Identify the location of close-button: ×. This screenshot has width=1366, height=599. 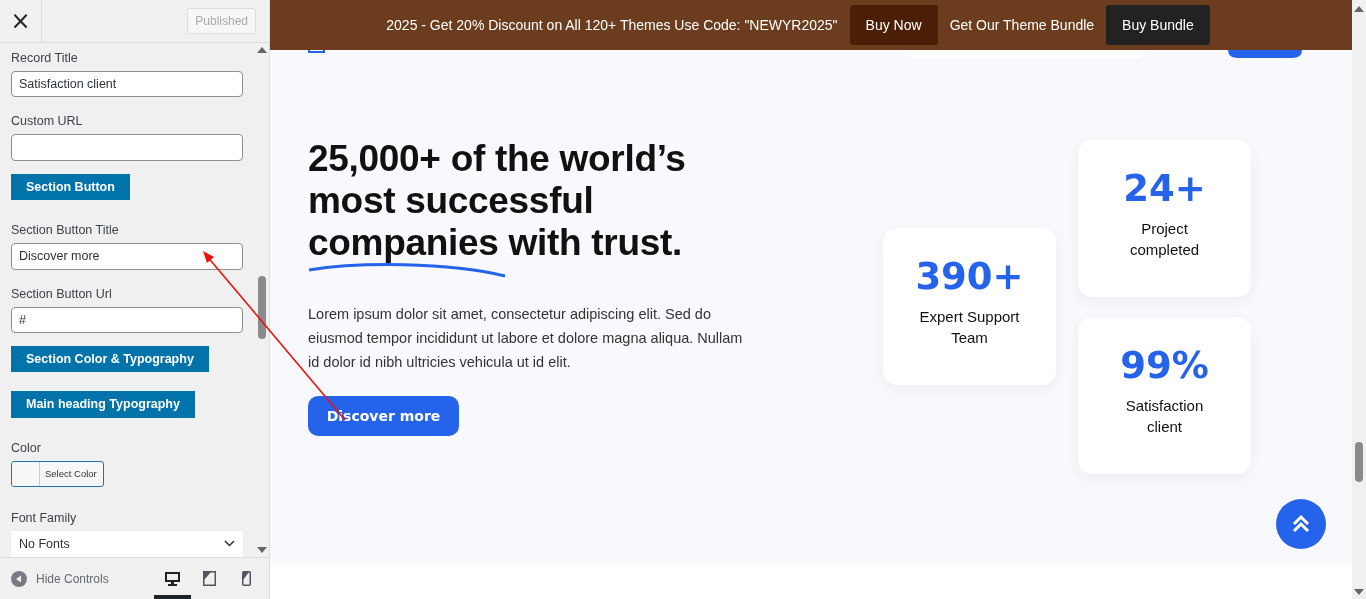
(21, 21).